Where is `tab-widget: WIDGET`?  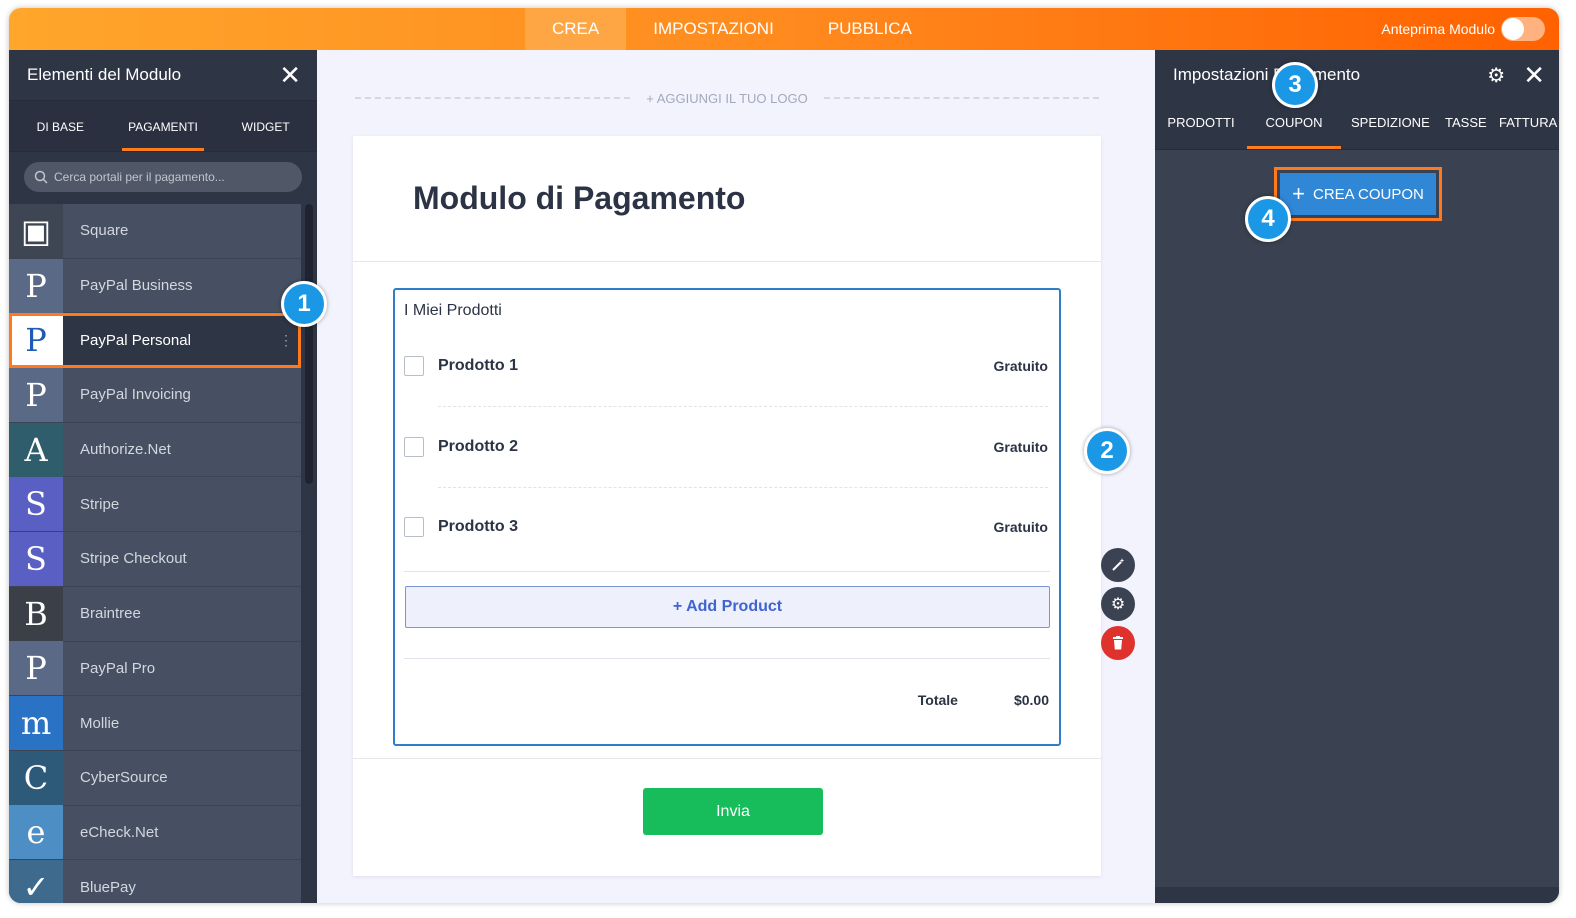 tab-widget: WIDGET is located at coordinates (265, 126).